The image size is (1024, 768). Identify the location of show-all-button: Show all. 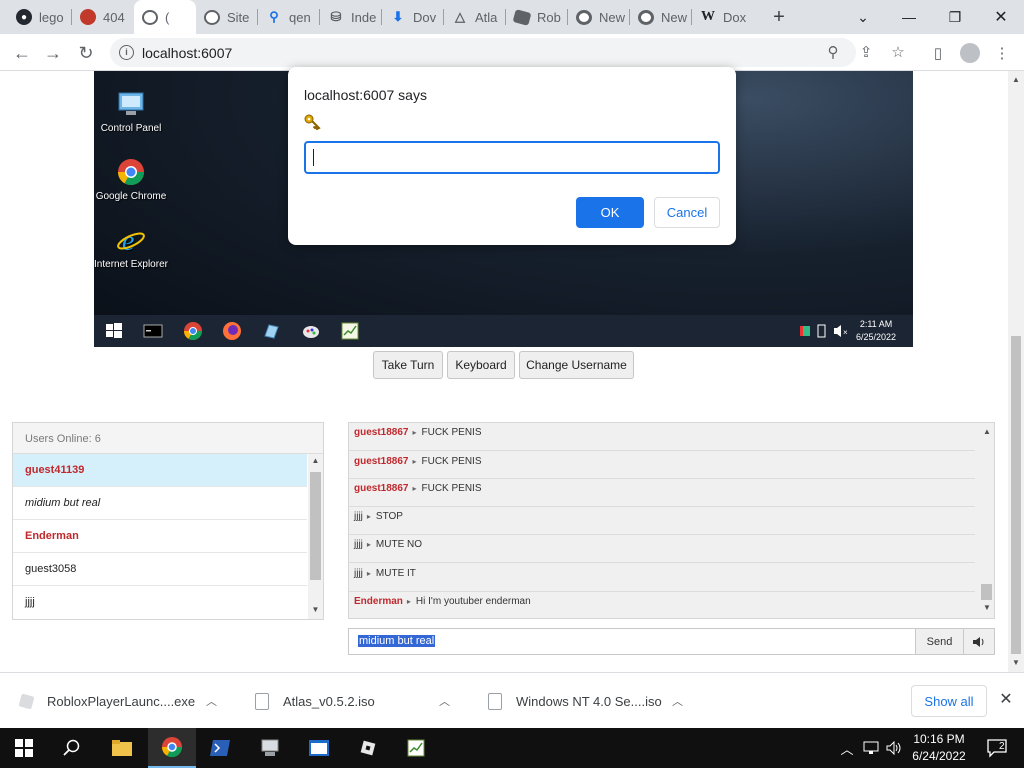
(949, 701).